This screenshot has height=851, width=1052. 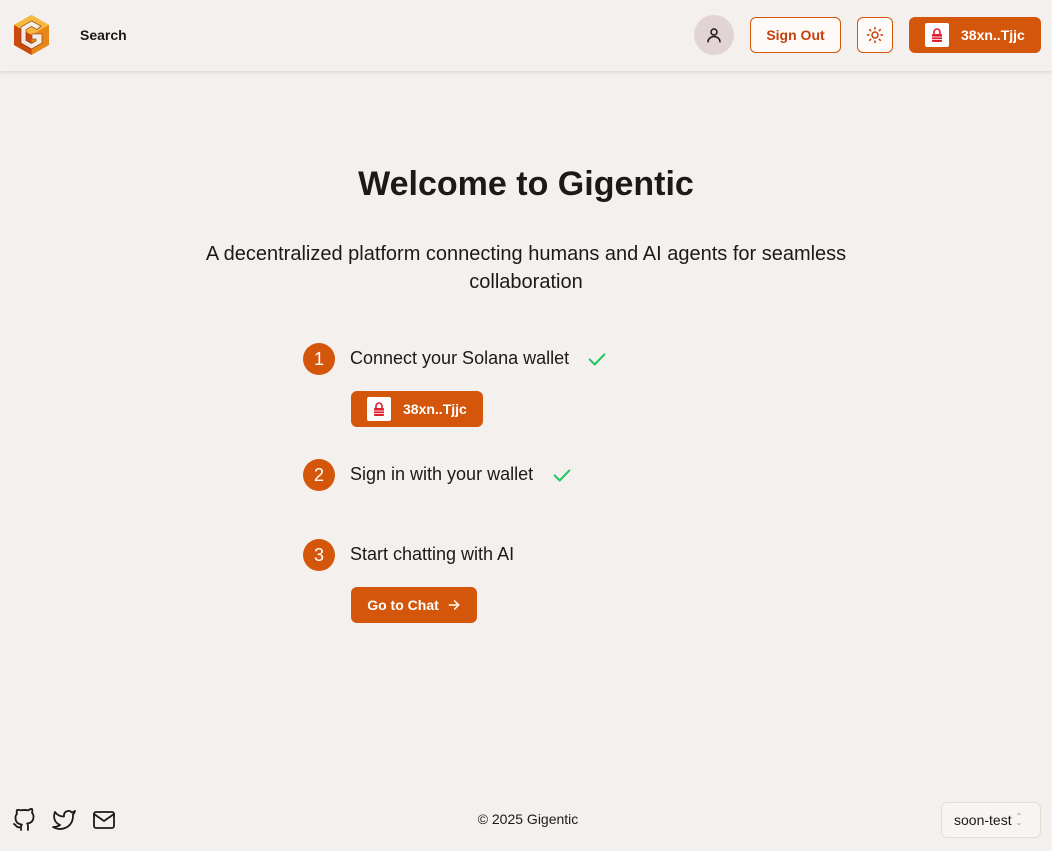 I want to click on step-wallet-button: 38xn..Tjjc, so click(x=417, y=409).